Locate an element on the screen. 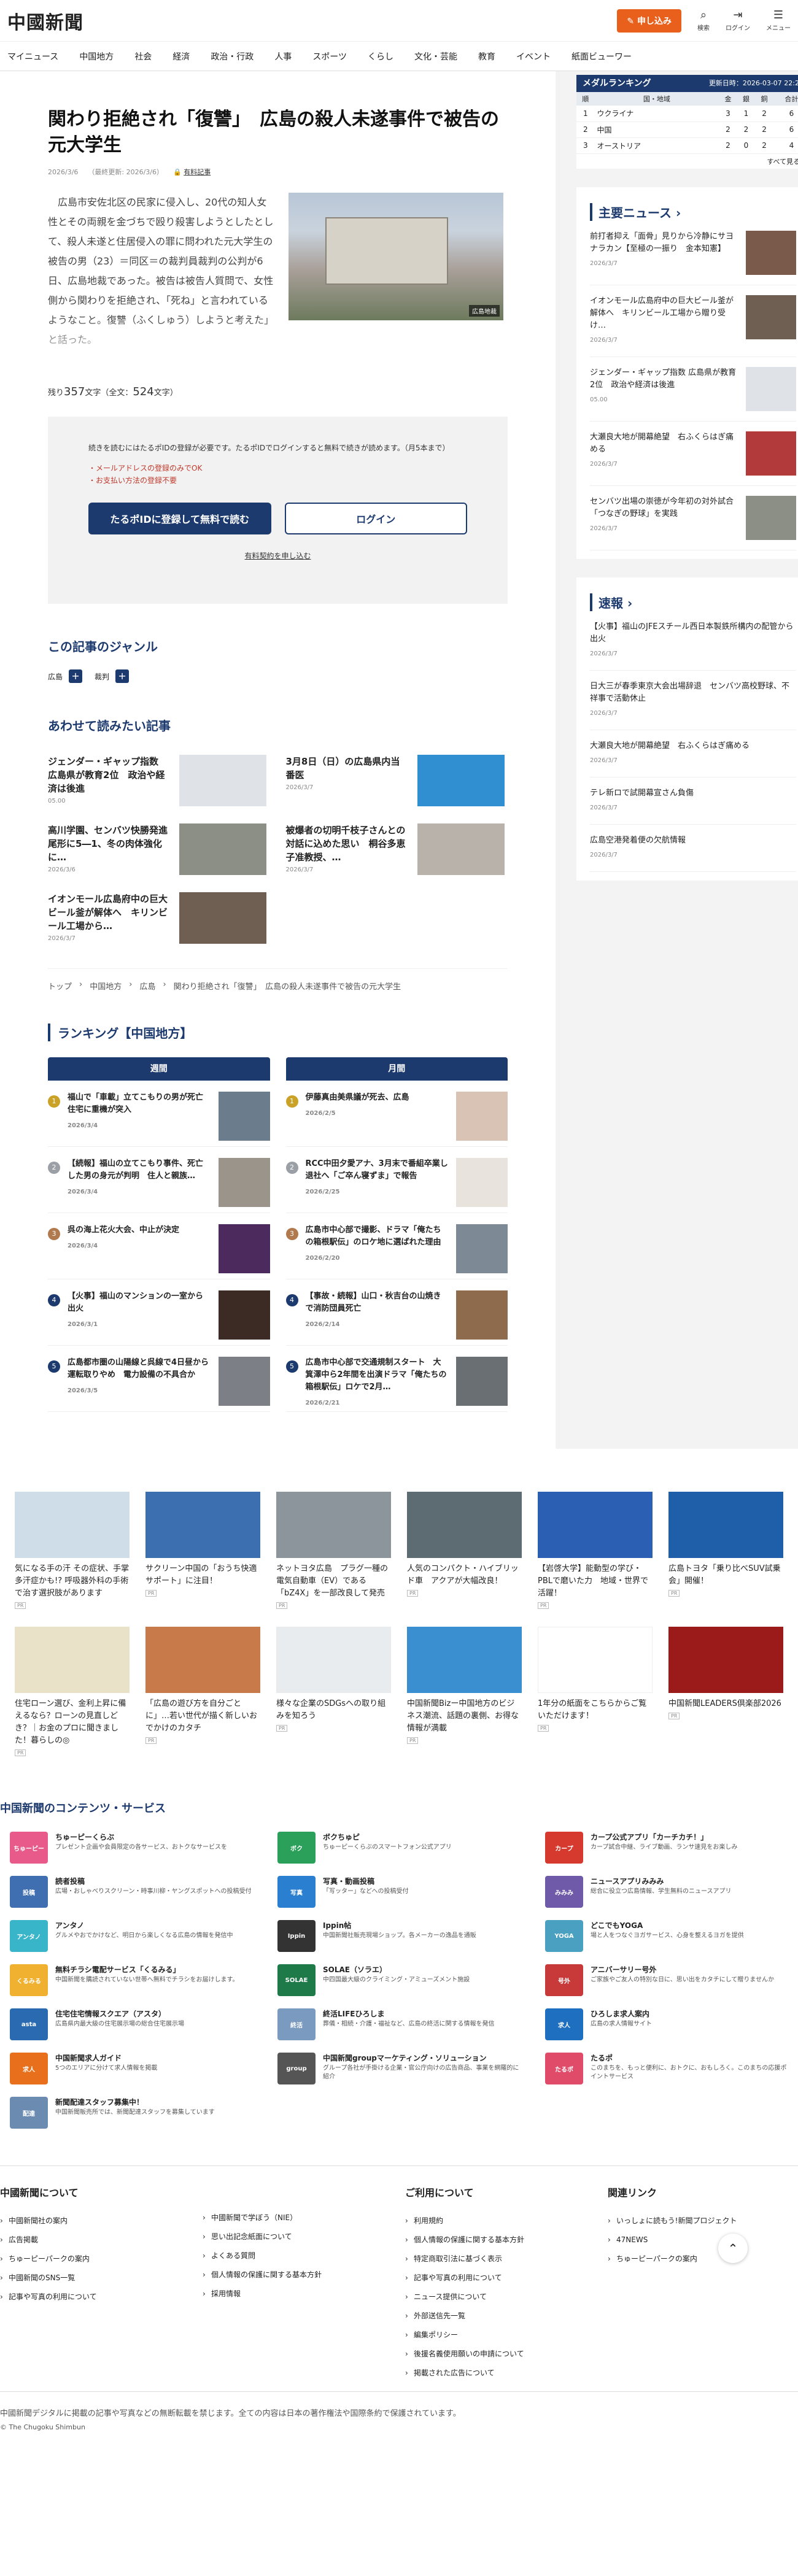 This screenshot has width=798, height=2576. related-item: 3月8日（日）の広島県内当番医 2026/3/7 is located at coordinates (397, 780).